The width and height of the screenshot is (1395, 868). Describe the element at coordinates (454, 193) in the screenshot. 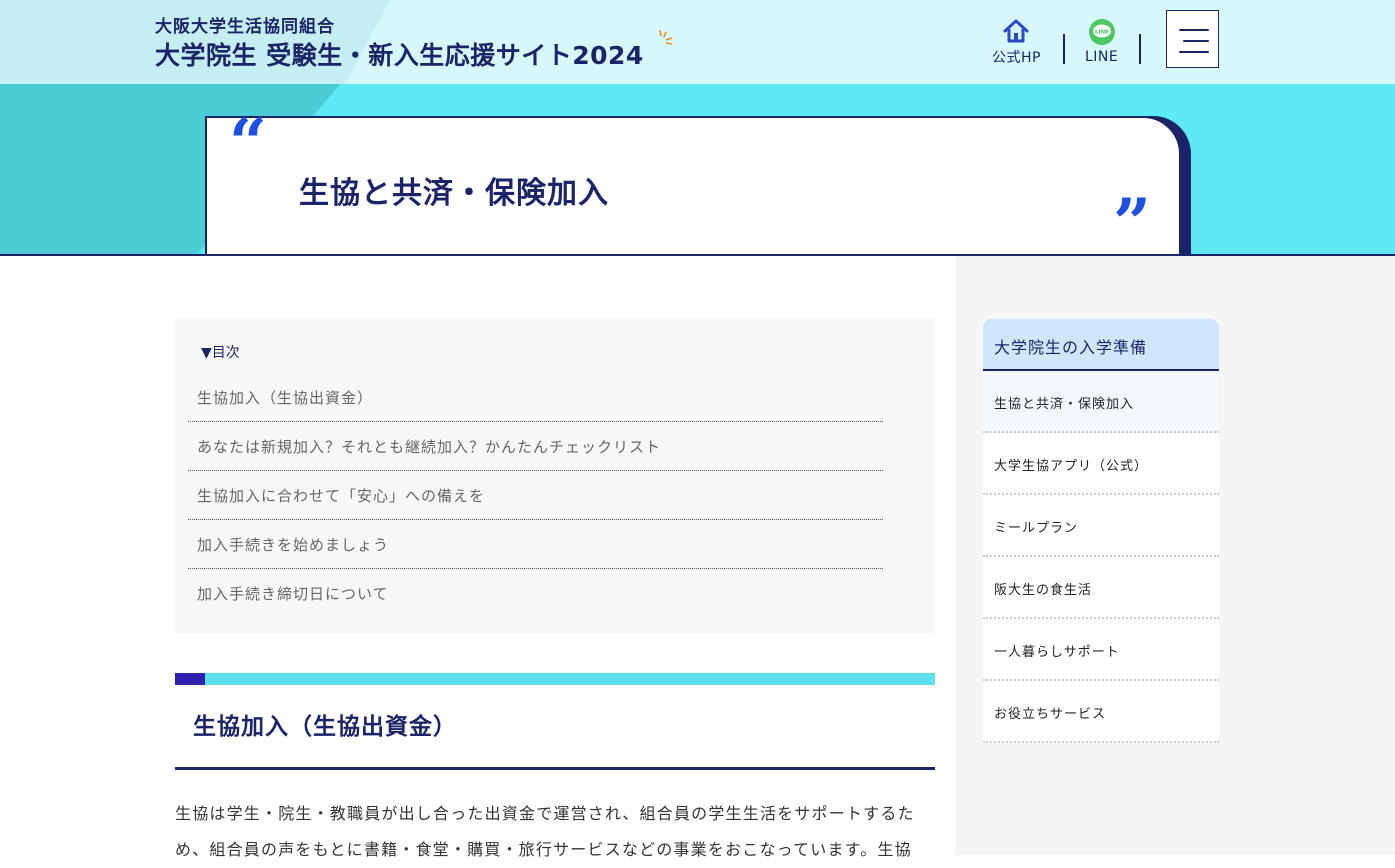

I see `page-title: 生協と共済・保険加入` at that location.